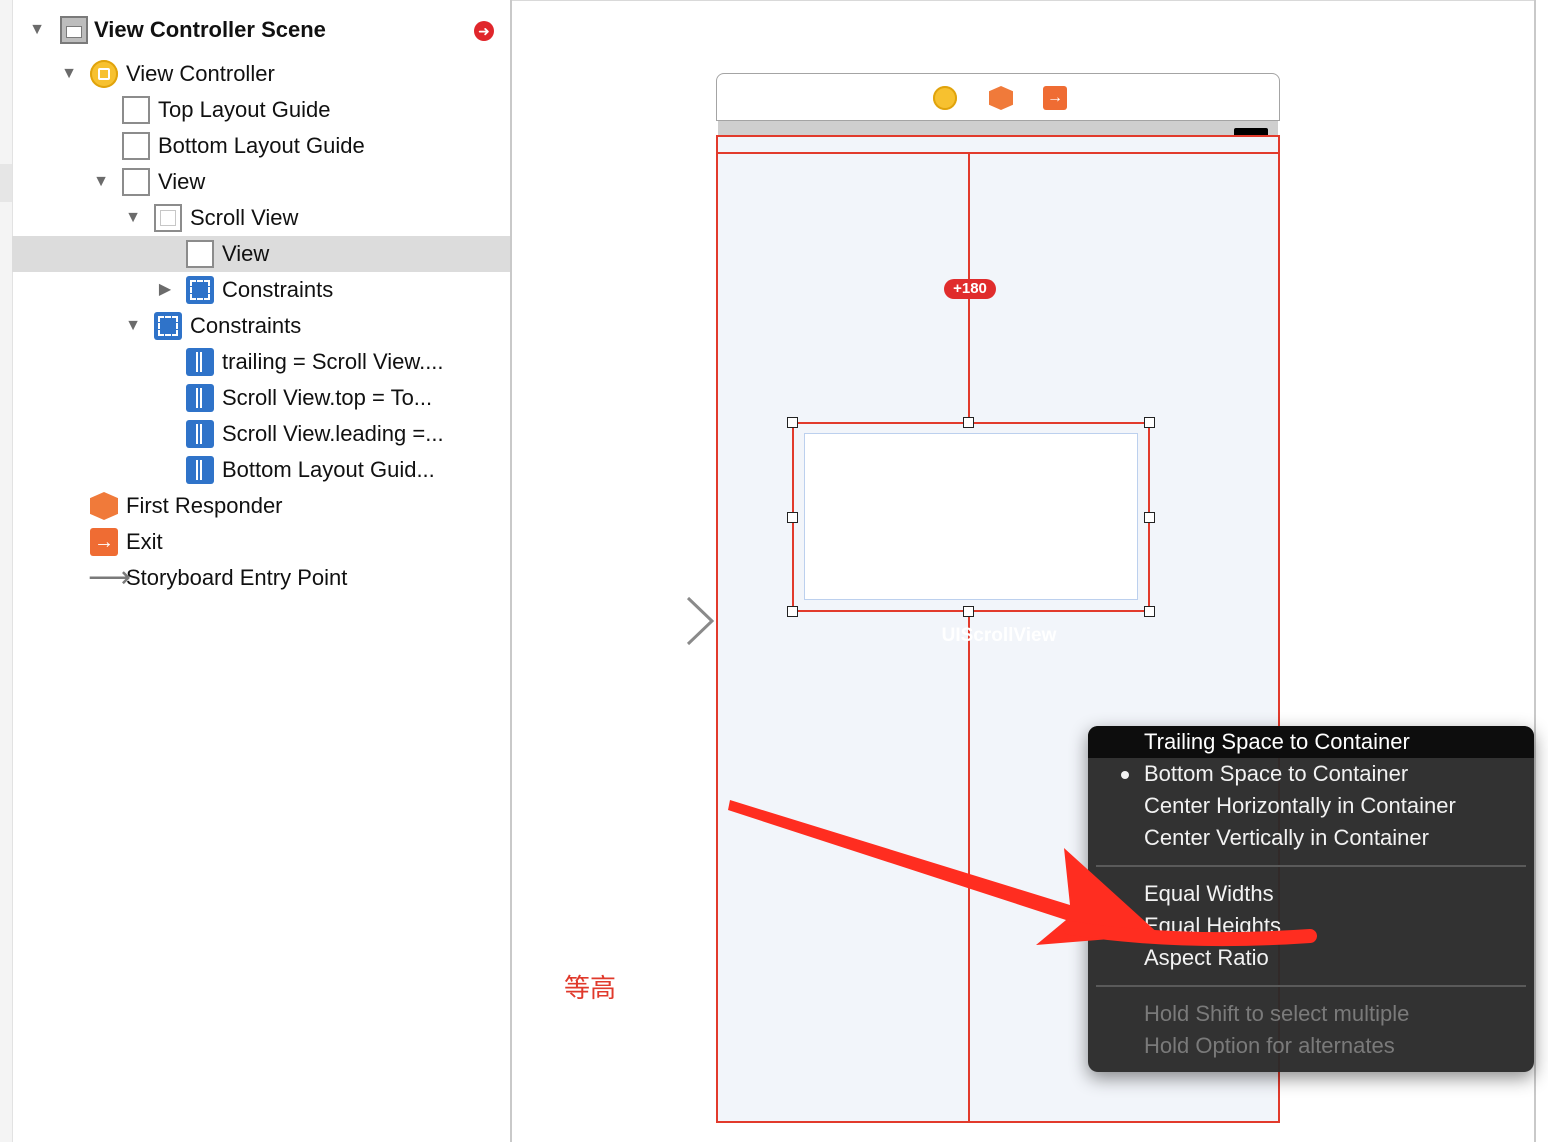 The height and width of the screenshot is (1143, 1548). What do you see at coordinates (244, 217) in the screenshot?
I see `outline-item-label: Scroll View` at bounding box center [244, 217].